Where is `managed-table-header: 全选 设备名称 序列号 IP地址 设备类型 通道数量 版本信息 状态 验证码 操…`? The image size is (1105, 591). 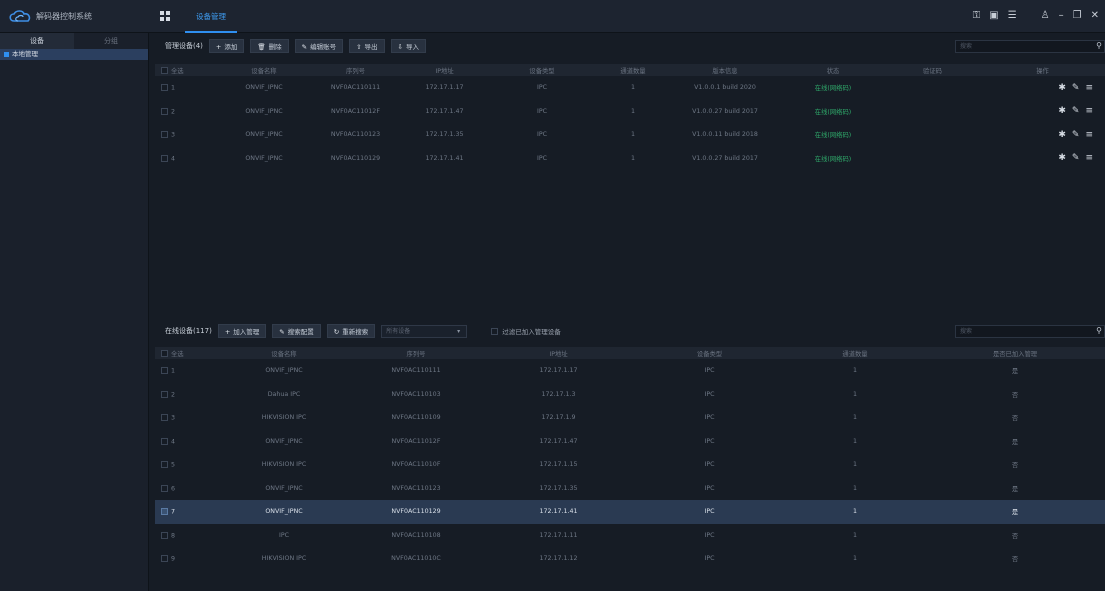 managed-table-header: 全选 设备名称 序列号 IP地址 设备类型 通道数量 版本信息 状态 验证码 操… is located at coordinates (630, 70).